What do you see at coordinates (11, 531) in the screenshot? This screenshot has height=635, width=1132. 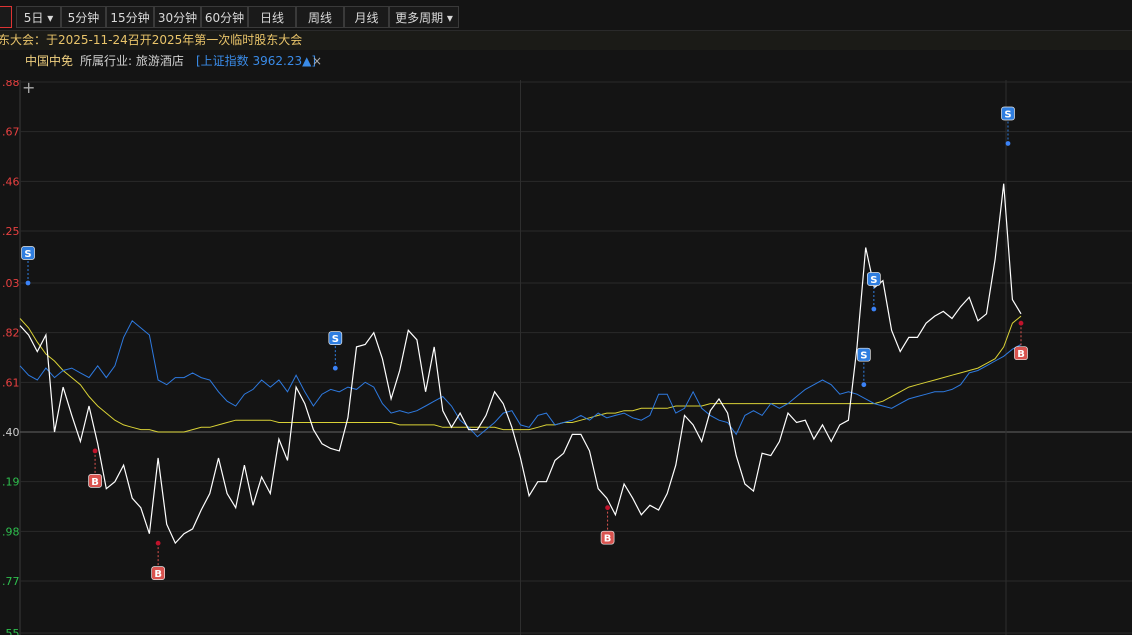 I see `y-tick-label: .98` at bounding box center [11, 531].